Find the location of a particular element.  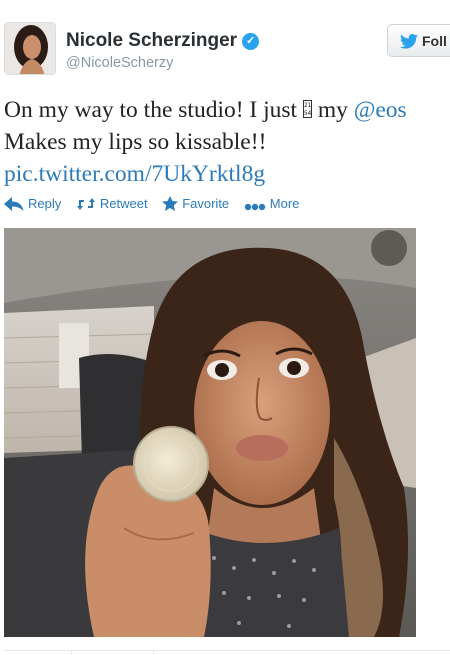

verified-badge-icon: ✓ is located at coordinates (251, 41).